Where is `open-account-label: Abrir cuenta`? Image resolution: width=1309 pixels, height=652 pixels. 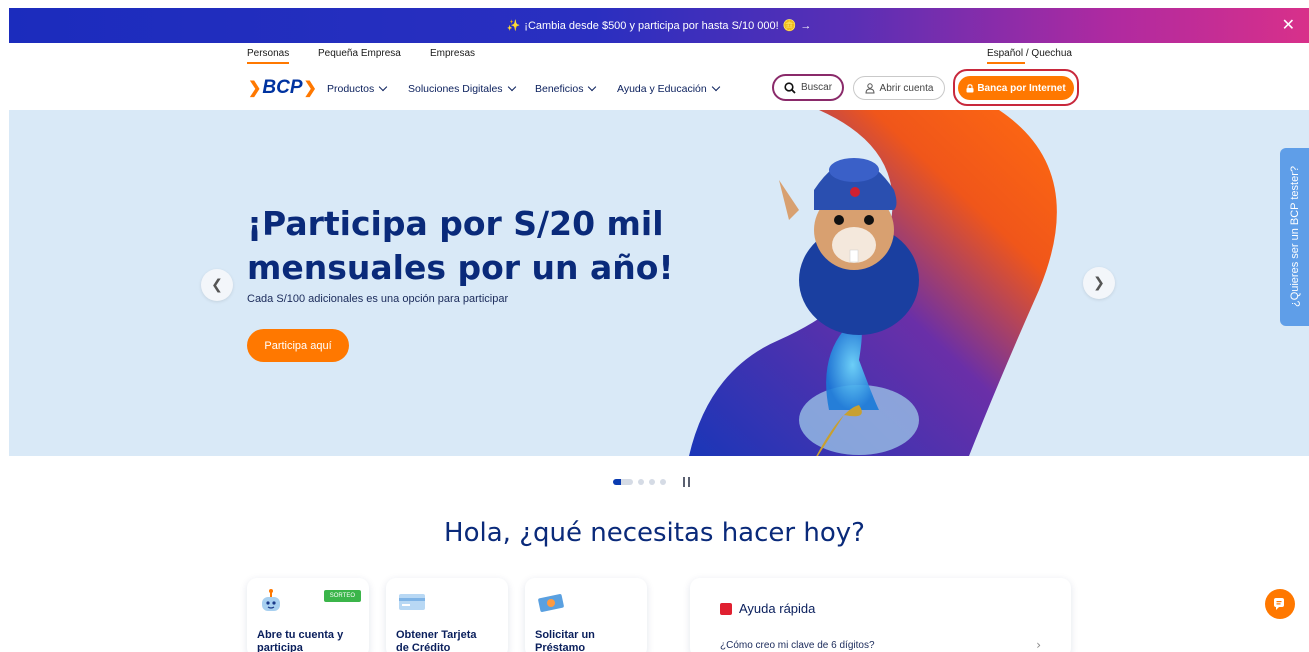
open-account-label: Abrir cuenta is located at coordinates (906, 88).